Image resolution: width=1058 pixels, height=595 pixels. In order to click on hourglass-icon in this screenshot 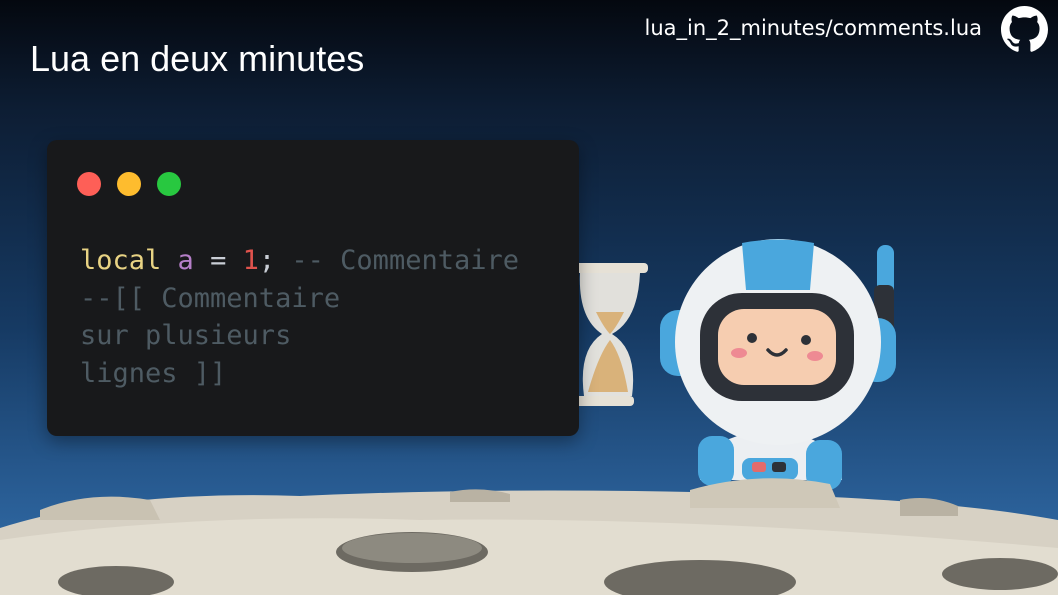, I will do `click(610, 334)`.